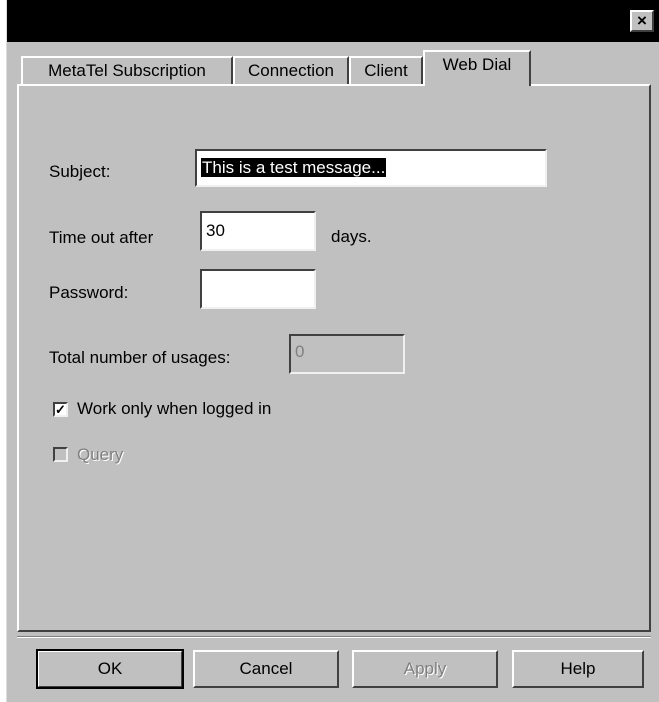  I want to click on button-separator, so click(334, 637).